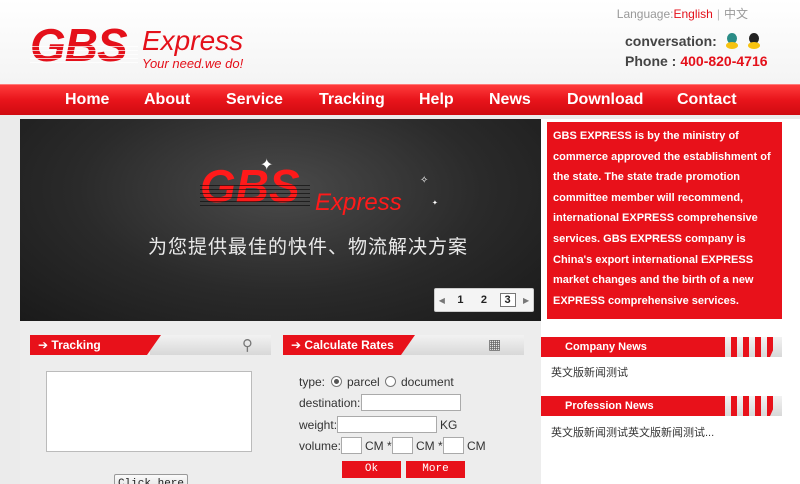  What do you see at coordinates (247, 345) in the screenshot?
I see `tracking-search-icon: ⚲` at bounding box center [247, 345].